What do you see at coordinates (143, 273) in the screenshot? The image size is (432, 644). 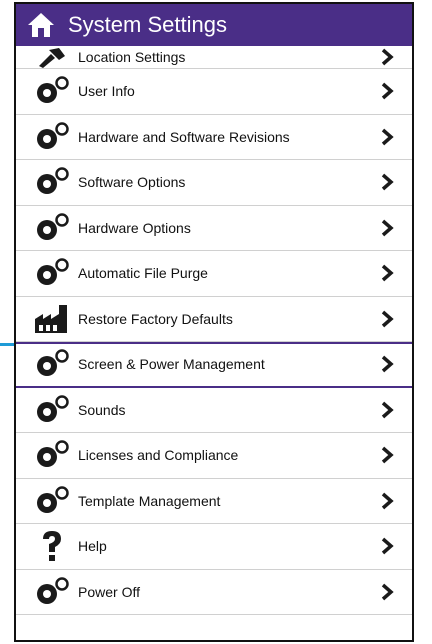 I see `list-item-label: Automatic File Purge` at bounding box center [143, 273].